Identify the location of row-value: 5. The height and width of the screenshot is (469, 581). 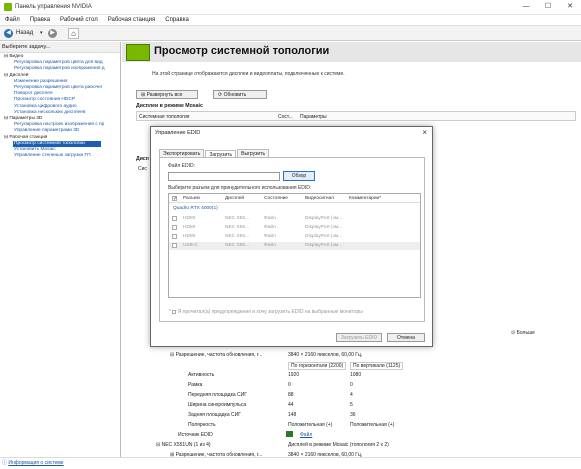
(351, 405).